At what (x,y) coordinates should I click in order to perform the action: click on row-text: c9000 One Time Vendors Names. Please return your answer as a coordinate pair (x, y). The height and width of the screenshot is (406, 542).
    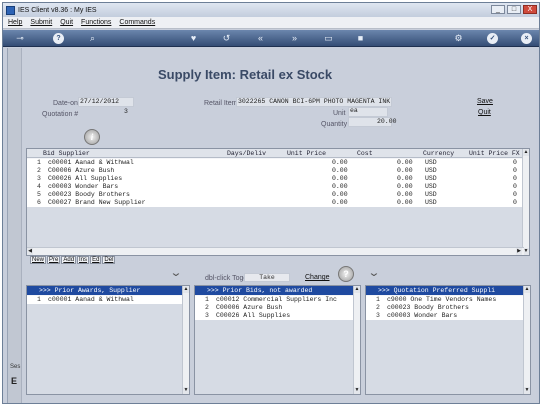
    Looking at the image, I should click on (442, 299).